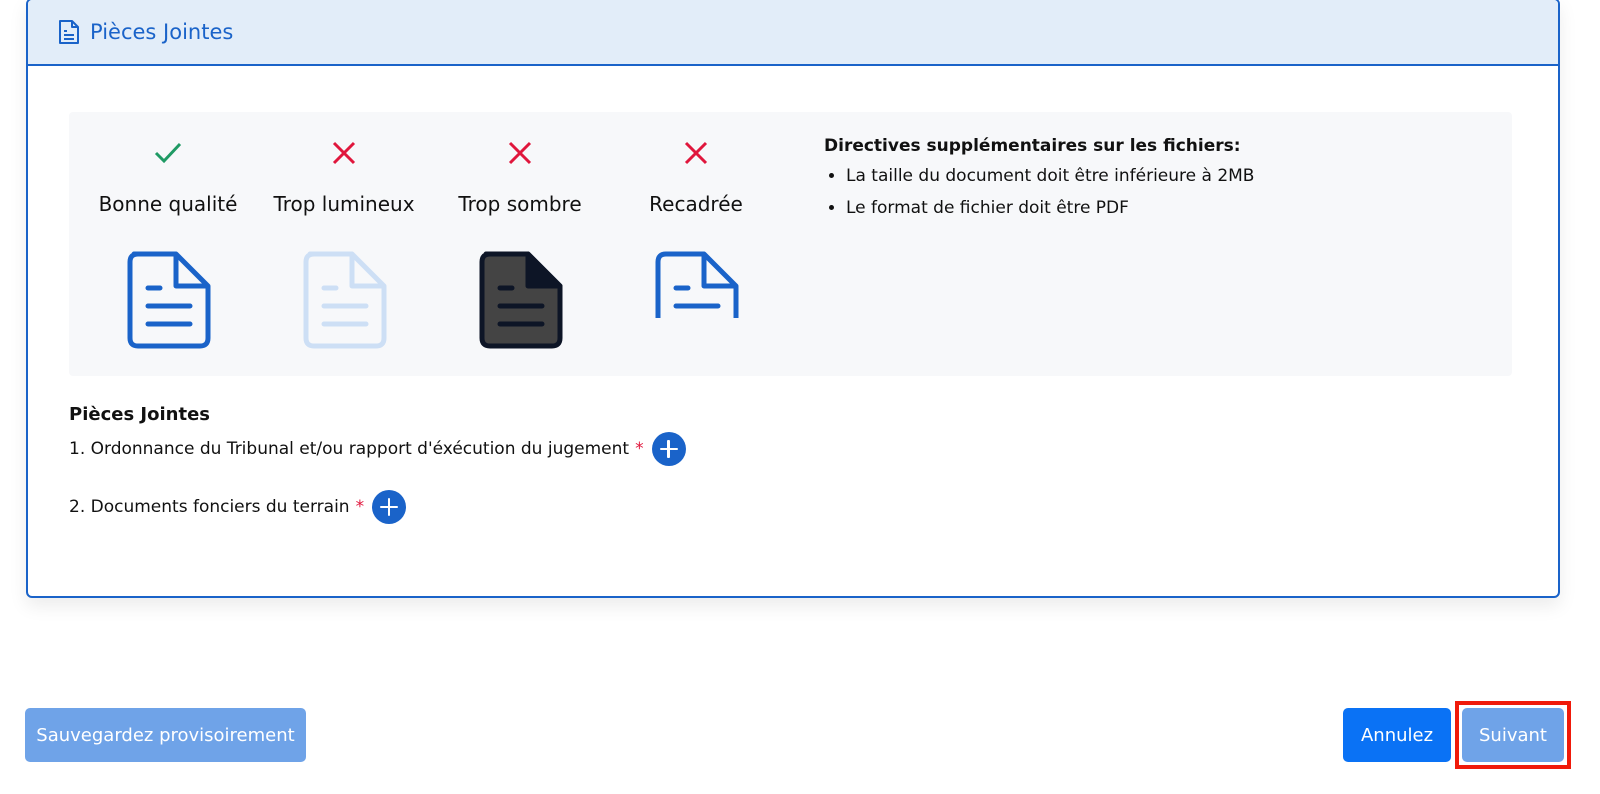 The width and height of the screenshot is (1600, 794). What do you see at coordinates (344, 204) in the screenshot?
I see `sample-label: Trop lumineux` at bounding box center [344, 204].